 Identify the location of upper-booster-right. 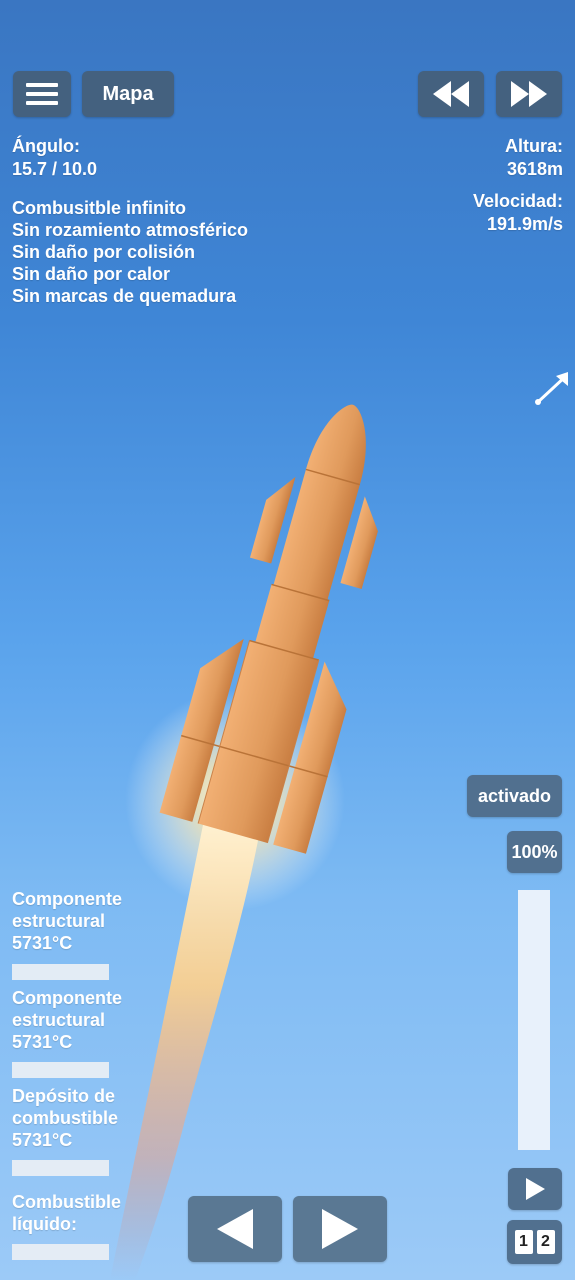
(359, 542).